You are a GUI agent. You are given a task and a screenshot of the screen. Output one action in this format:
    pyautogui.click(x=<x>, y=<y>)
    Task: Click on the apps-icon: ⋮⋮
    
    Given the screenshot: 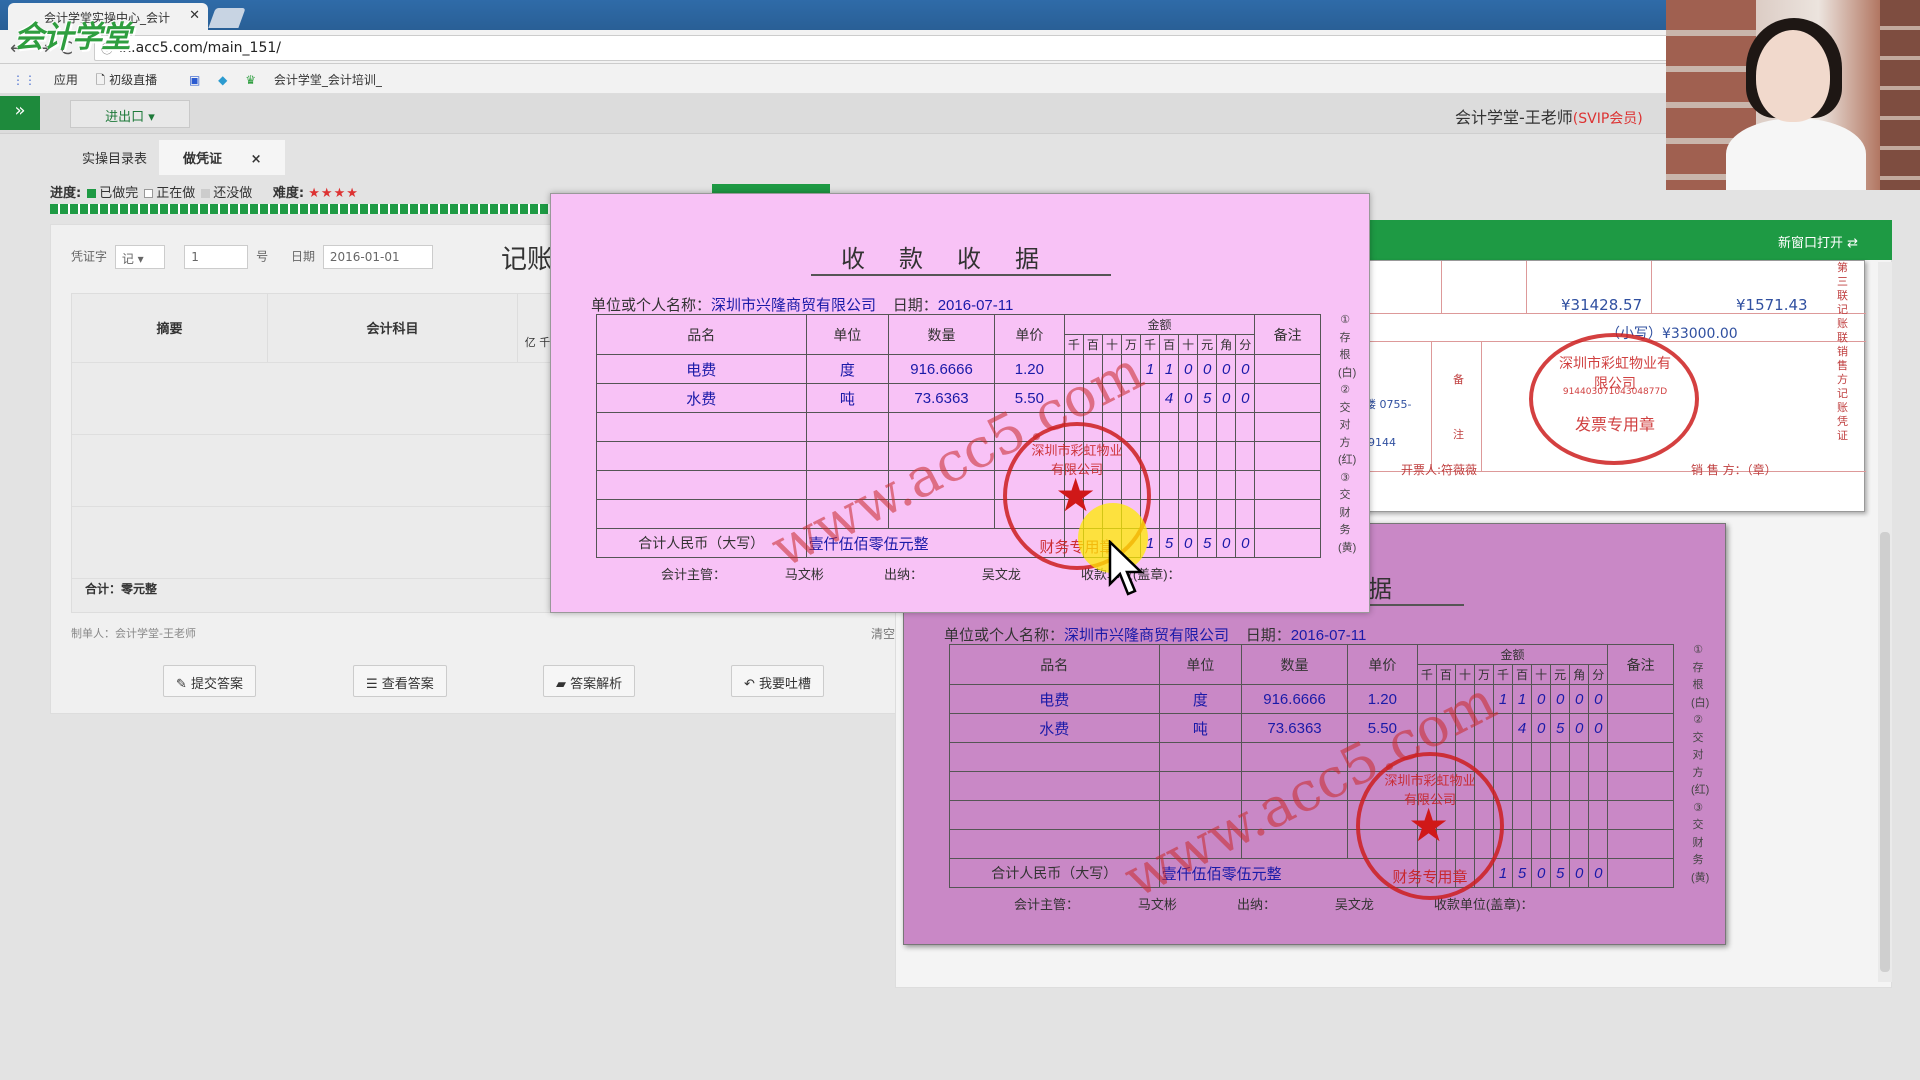 What is the action you would take?
    pyautogui.click(x=24, y=80)
    